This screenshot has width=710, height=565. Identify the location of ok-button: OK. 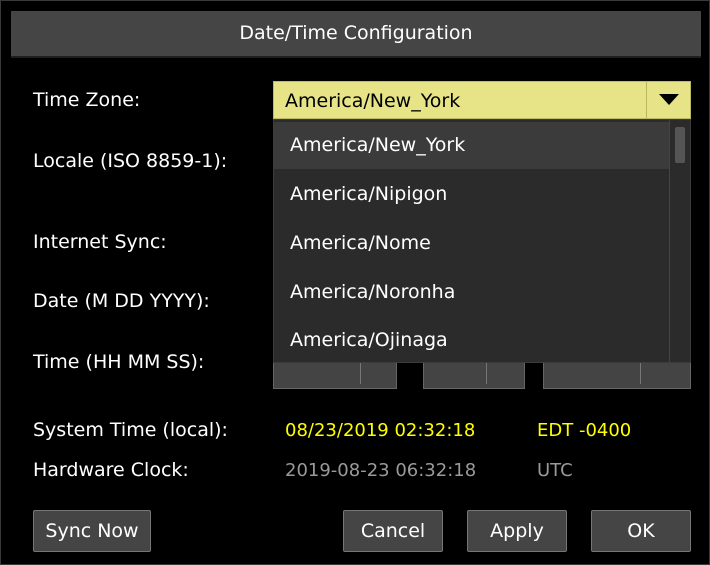
(641, 531).